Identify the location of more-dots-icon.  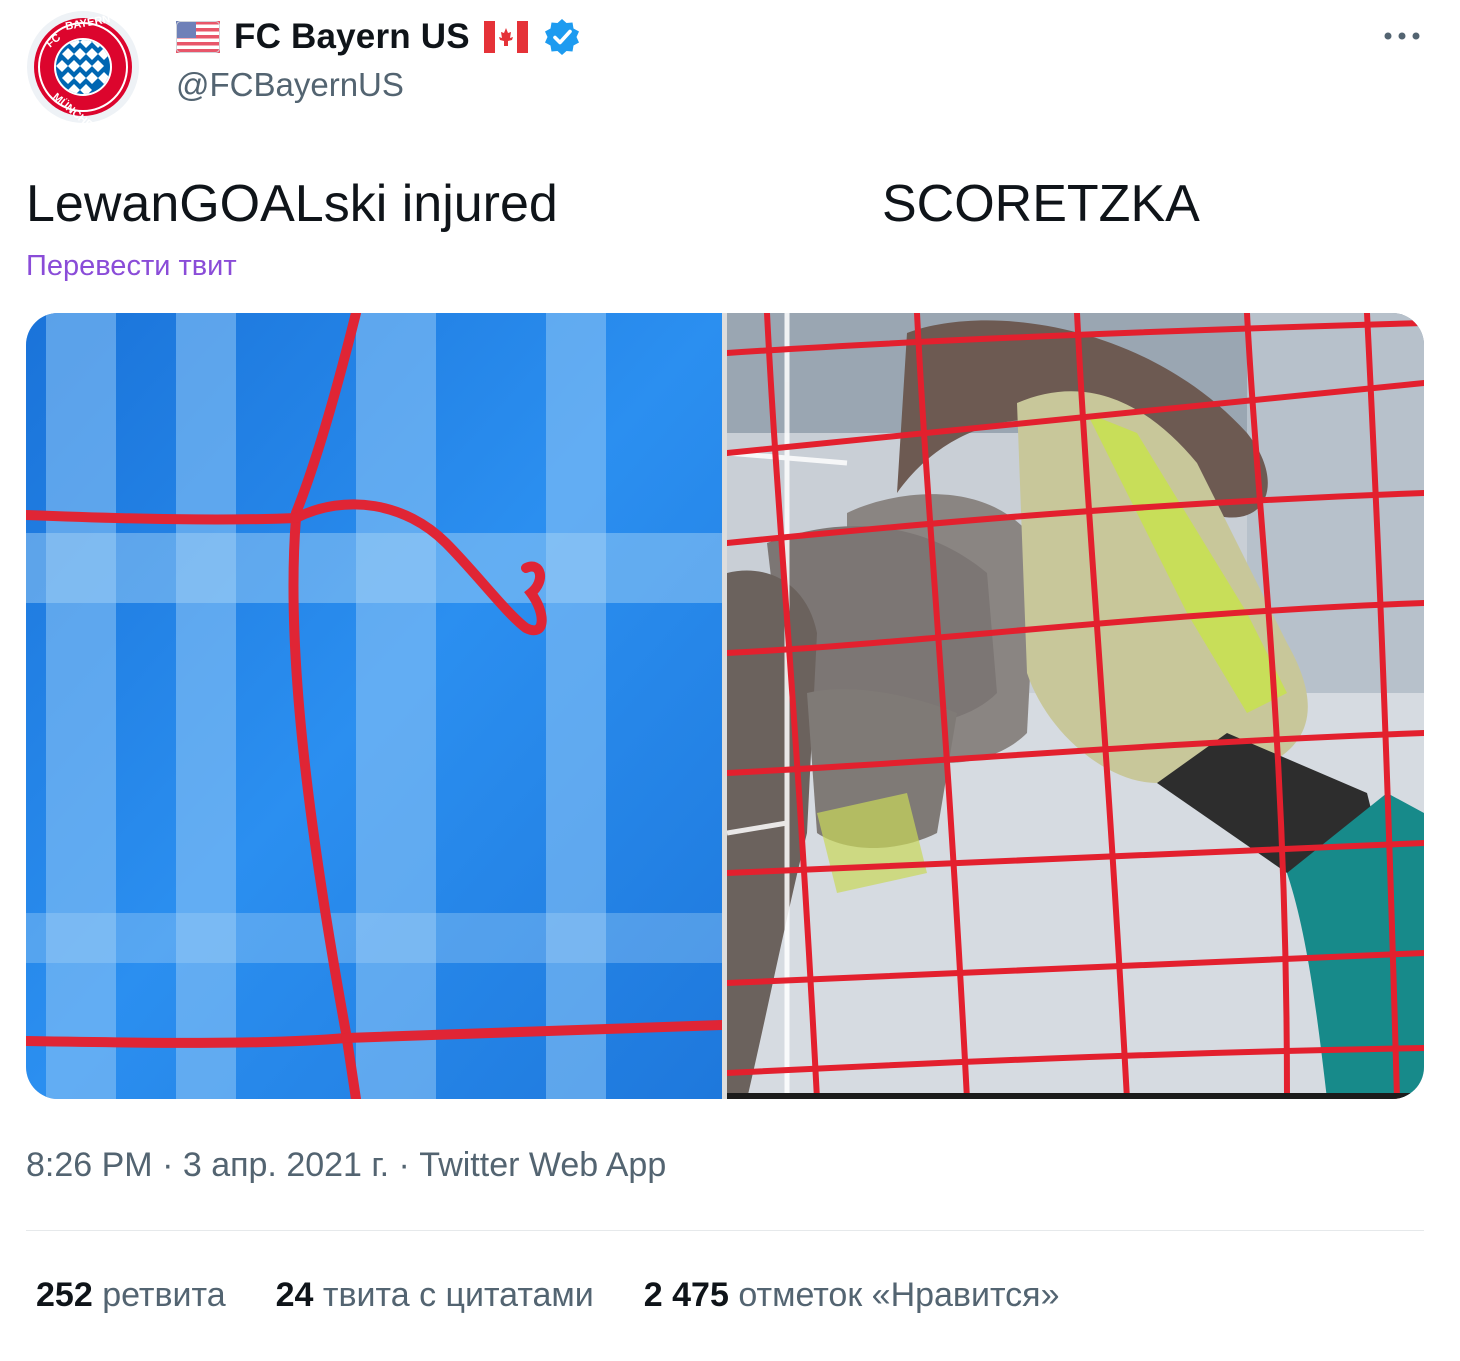
(1402, 36).